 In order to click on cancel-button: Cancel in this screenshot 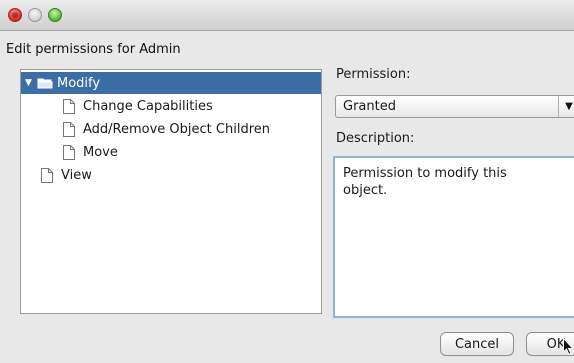, I will do `click(477, 344)`.